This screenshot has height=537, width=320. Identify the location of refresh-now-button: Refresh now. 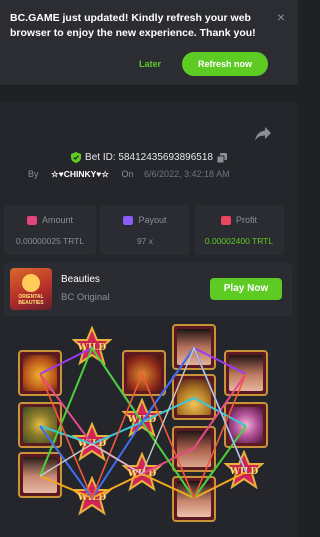
(225, 64).